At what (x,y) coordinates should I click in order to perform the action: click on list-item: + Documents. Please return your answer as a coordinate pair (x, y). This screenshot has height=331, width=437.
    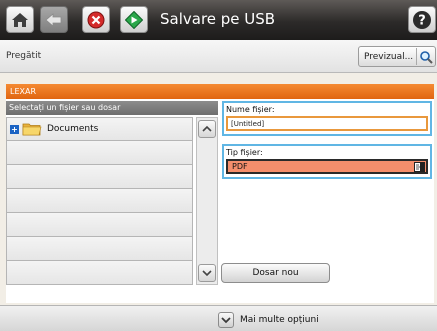
    Looking at the image, I should click on (99, 129).